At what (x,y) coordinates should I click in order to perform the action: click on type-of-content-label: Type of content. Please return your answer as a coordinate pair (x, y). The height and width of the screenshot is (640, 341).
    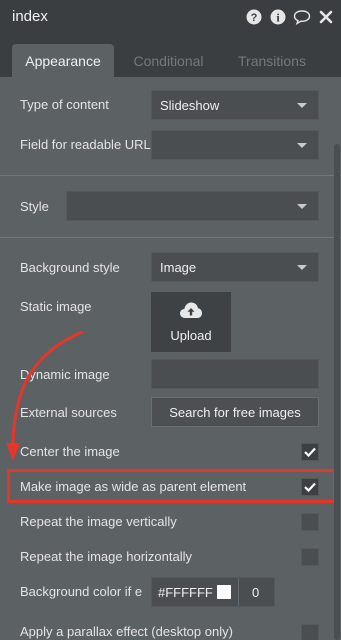
    Looking at the image, I should click on (64, 104).